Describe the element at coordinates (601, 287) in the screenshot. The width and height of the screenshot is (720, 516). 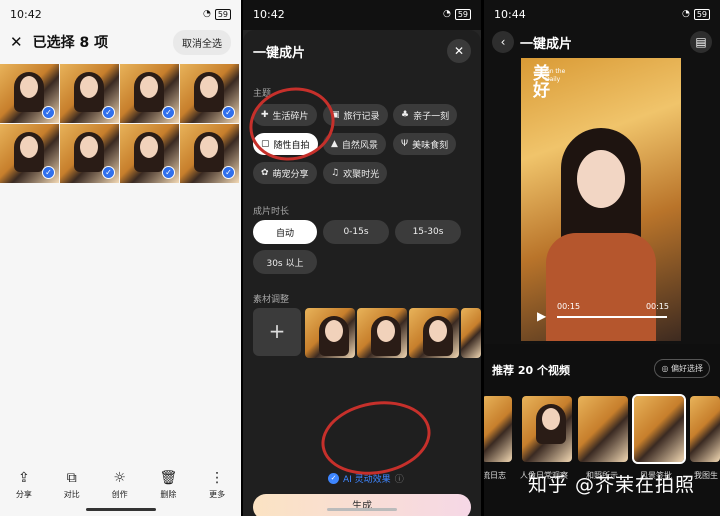
I see `video-subject-body` at that location.